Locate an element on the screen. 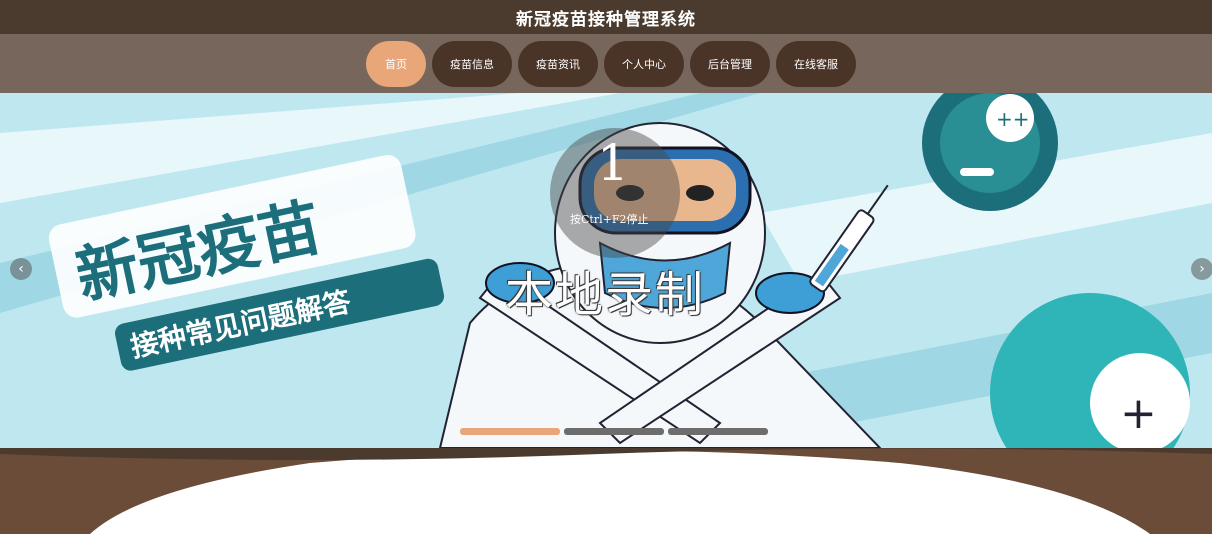  chevron-left-icon: ‹ is located at coordinates (21, 269).